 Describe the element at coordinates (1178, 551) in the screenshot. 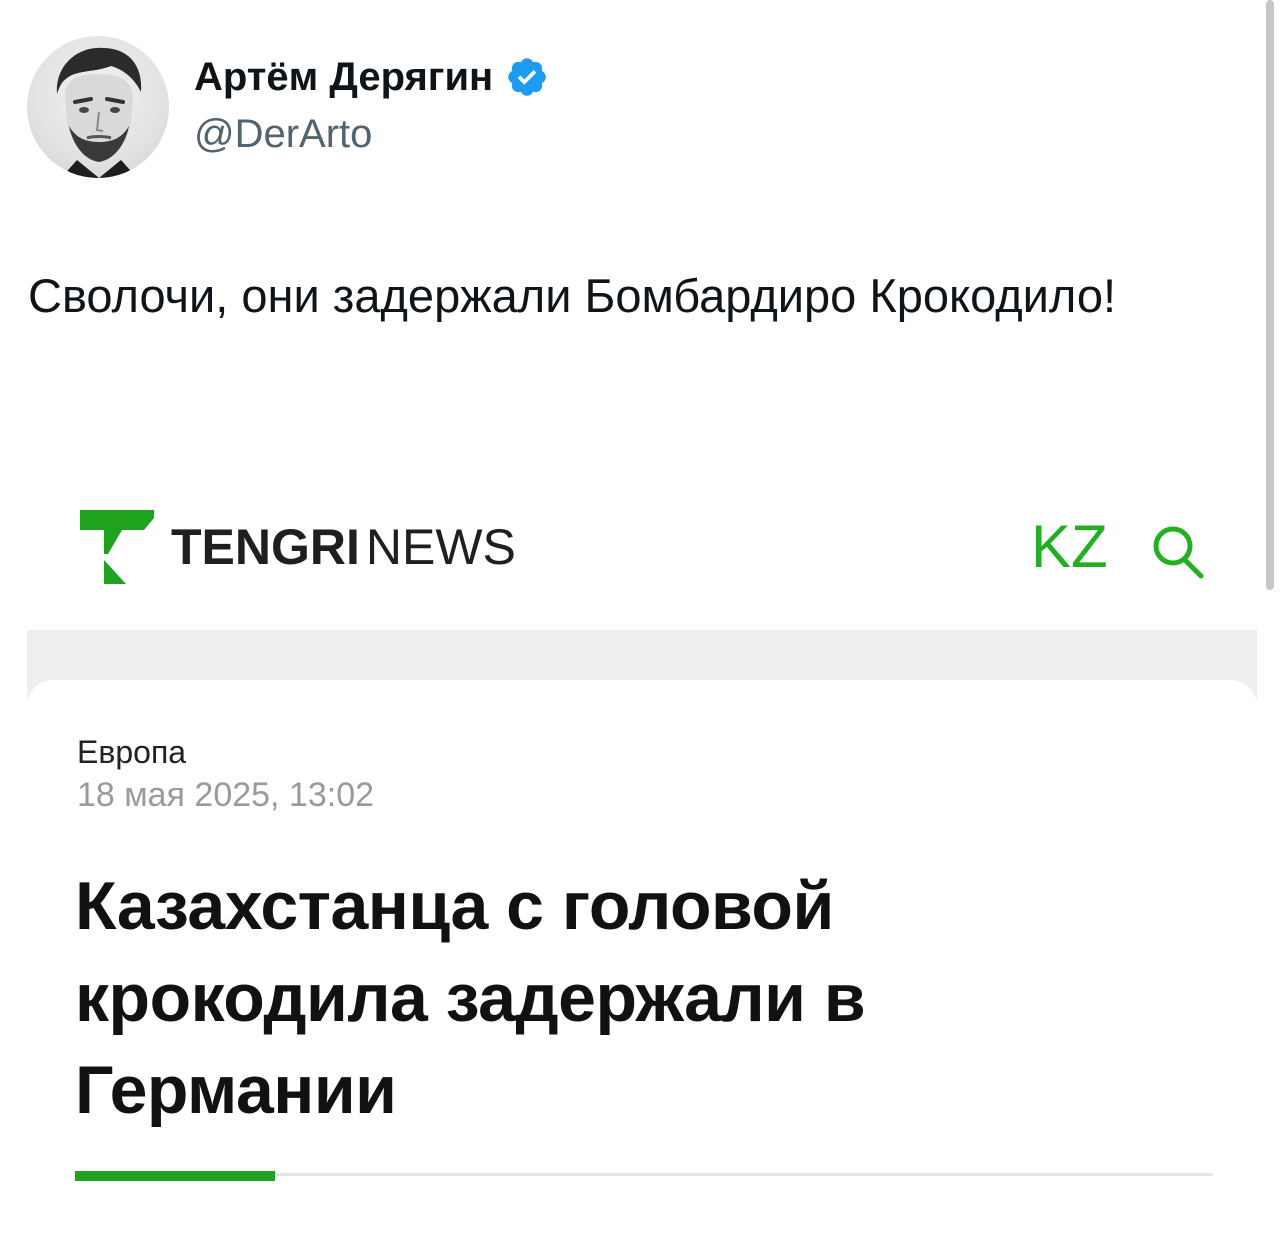

I see `search-icon` at that location.